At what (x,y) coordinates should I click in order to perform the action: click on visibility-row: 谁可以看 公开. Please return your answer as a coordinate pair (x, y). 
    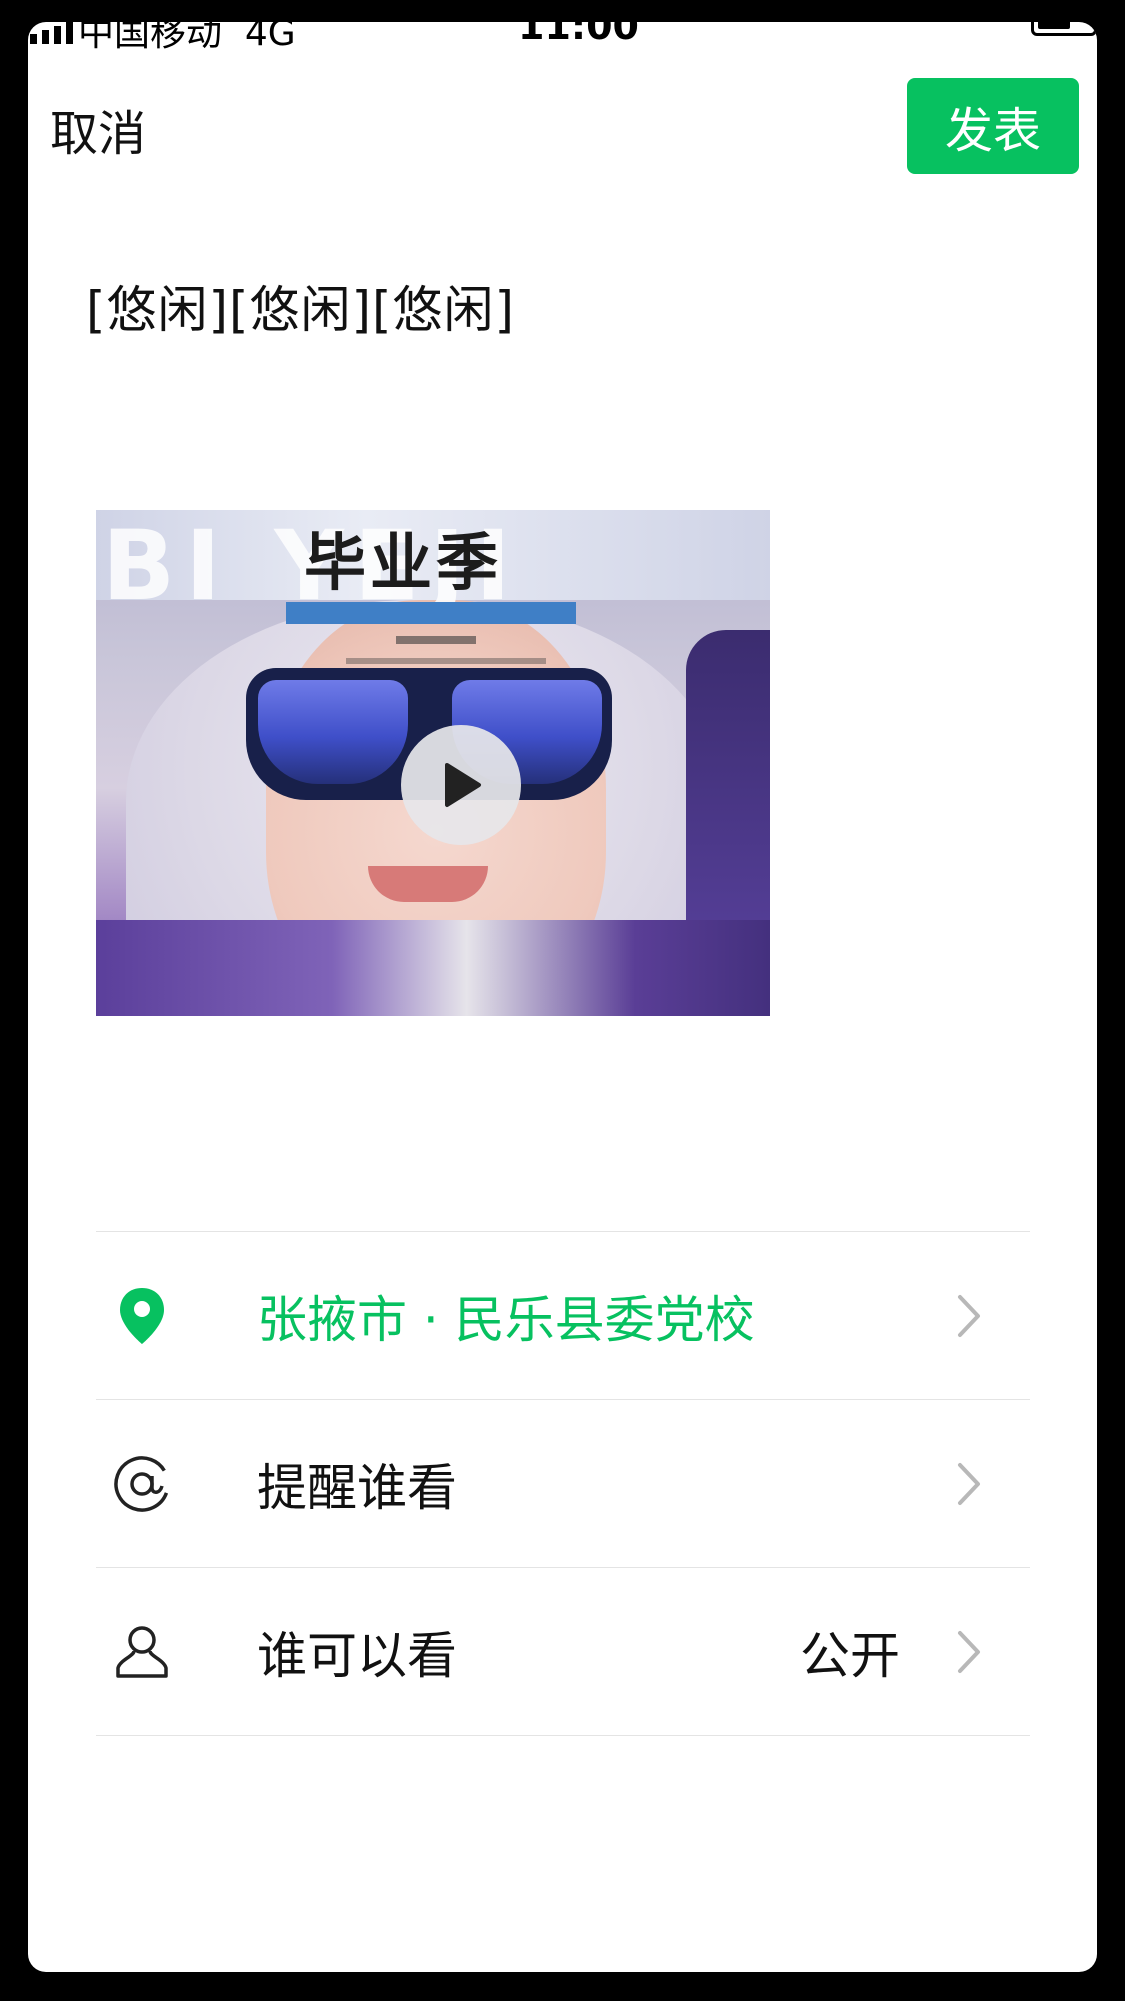
    Looking at the image, I should click on (563, 1651).